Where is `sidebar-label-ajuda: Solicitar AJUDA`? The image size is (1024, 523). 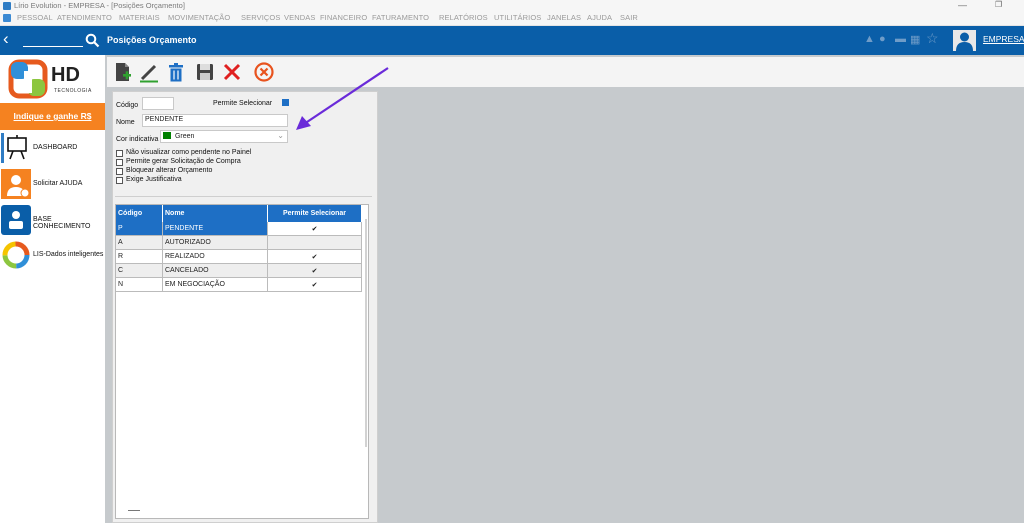 sidebar-label-ajuda: Solicitar AJUDA is located at coordinates (58, 183).